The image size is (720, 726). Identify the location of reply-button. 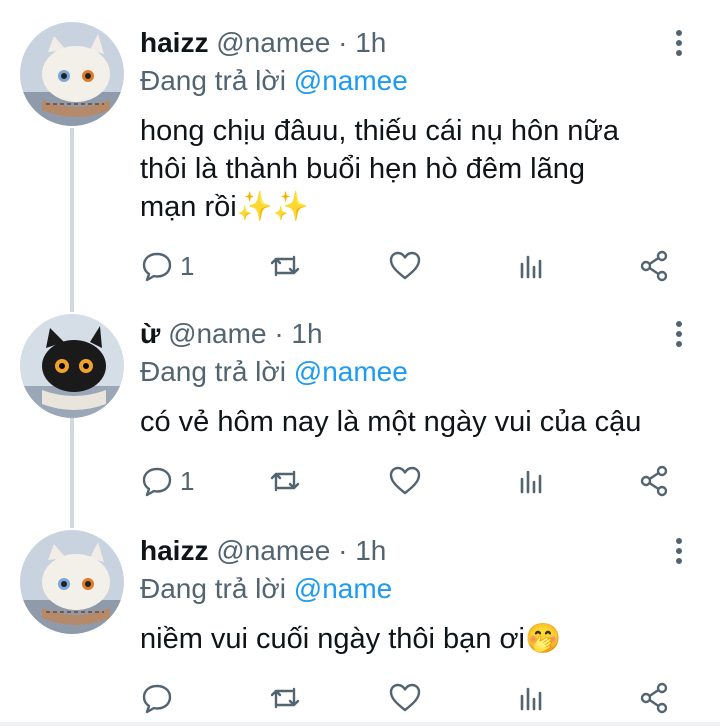
(160, 698).